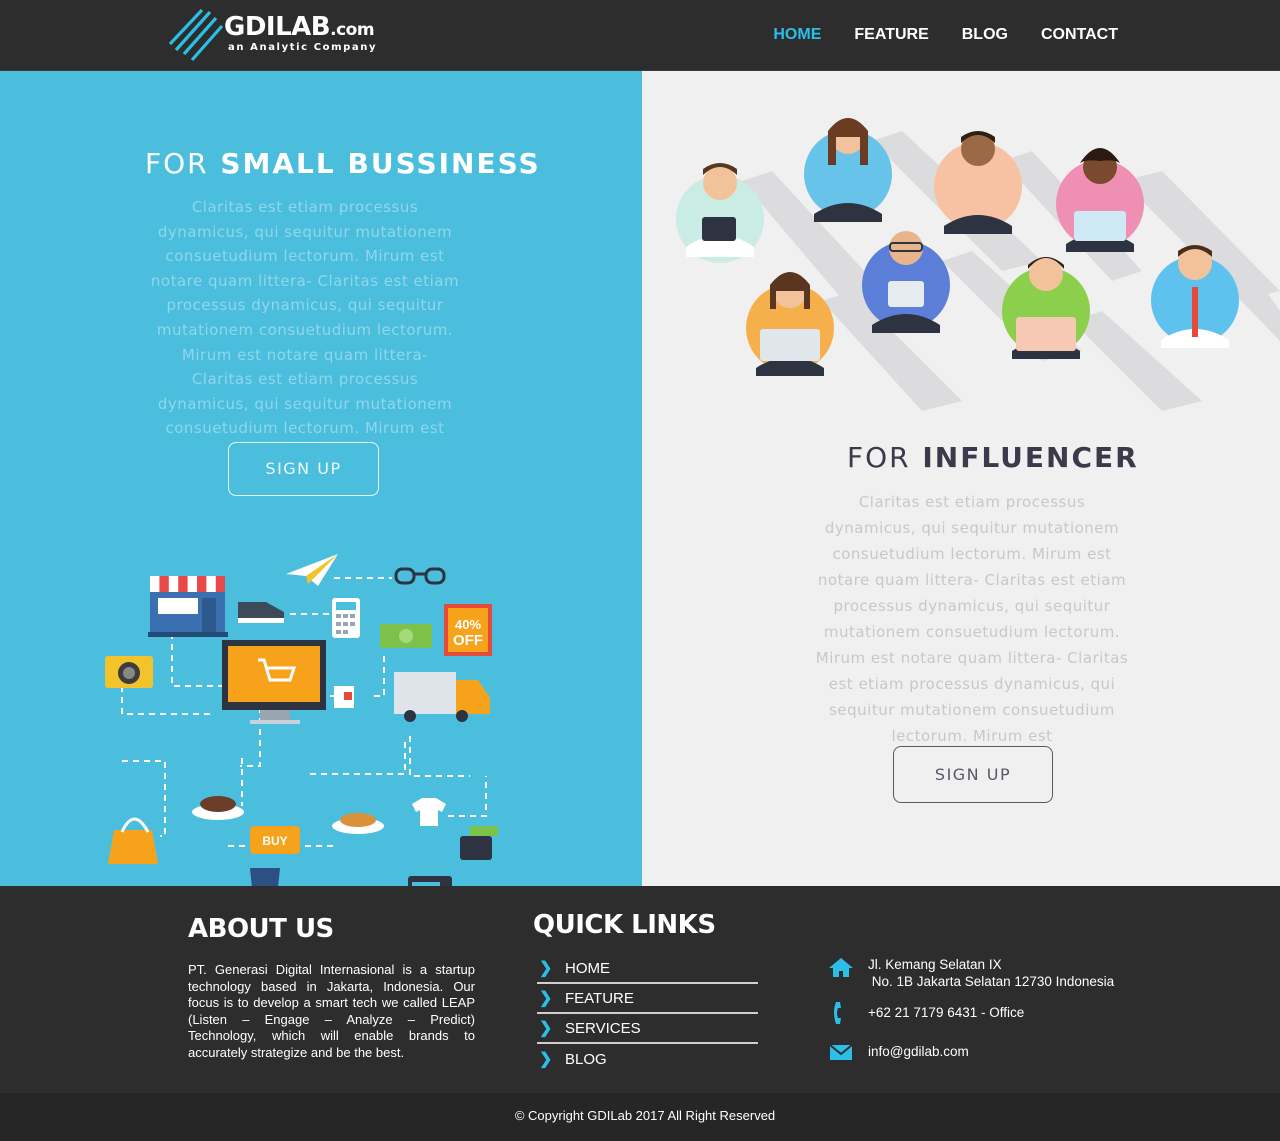 The height and width of the screenshot is (1141, 1280). What do you see at coordinates (978, 264) in the screenshot?
I see `influencer-avatars-illustration` at bounding box center [978, 264].